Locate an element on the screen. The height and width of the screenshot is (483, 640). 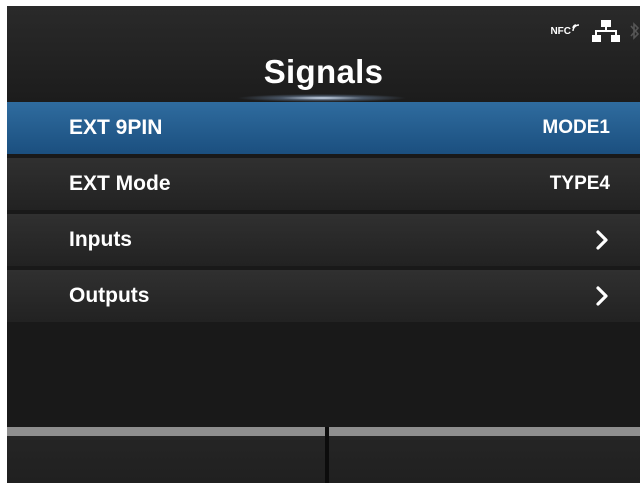
status-icons: NFC is located at coordinates (595, 31).